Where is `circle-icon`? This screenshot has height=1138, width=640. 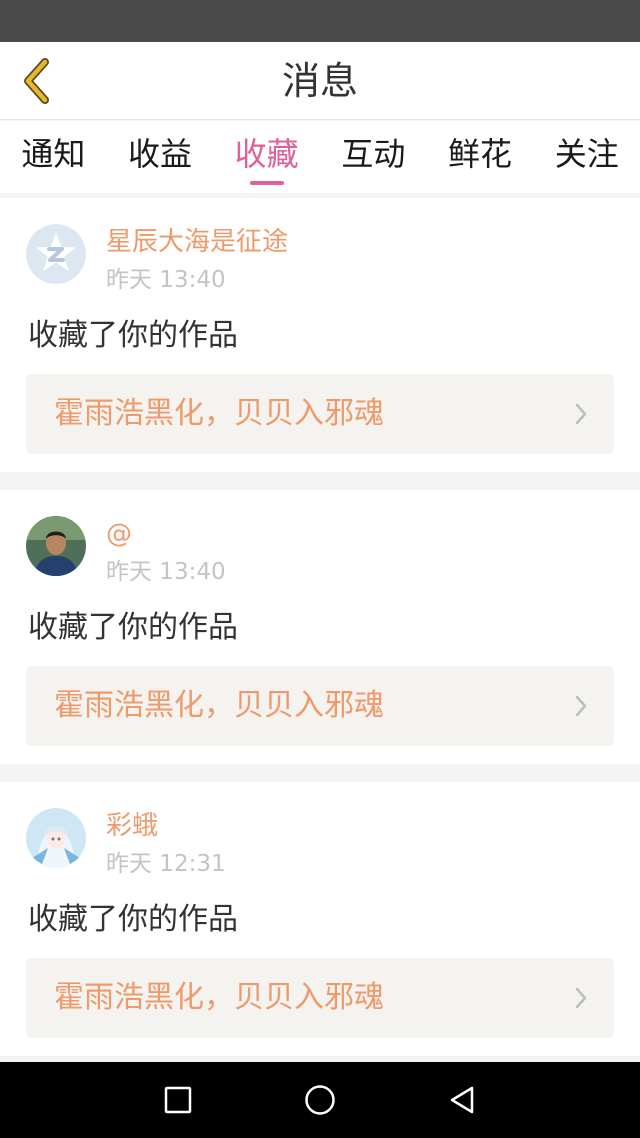
circle-icon is located at coordinates (320, 1100).